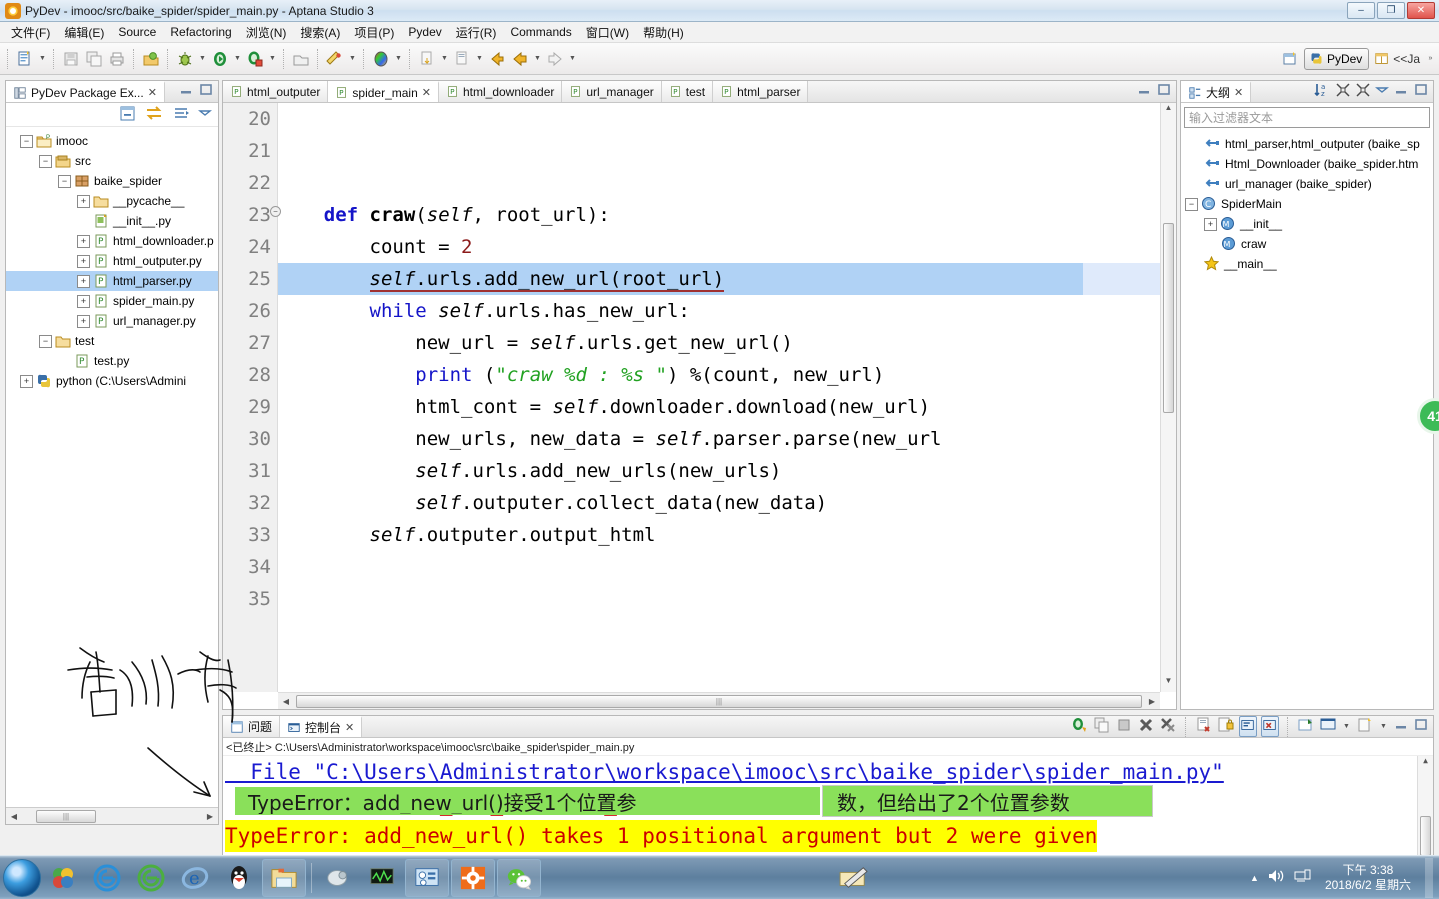  Describe the element at coordinates (1168, 684) in the screenshot. I see `scroll-down-icon: ▼` at that location.